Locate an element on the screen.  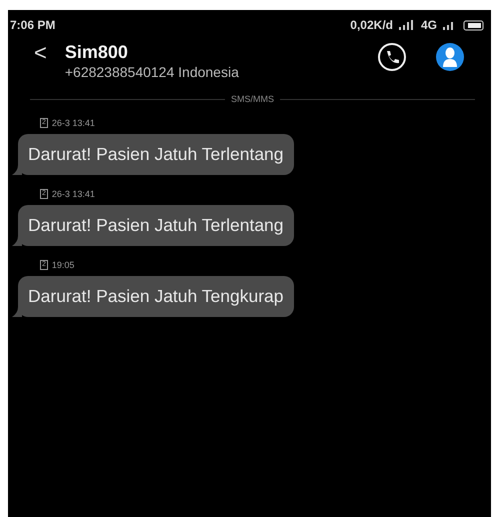
network-type: 4G is located at coordinates (428, 25).